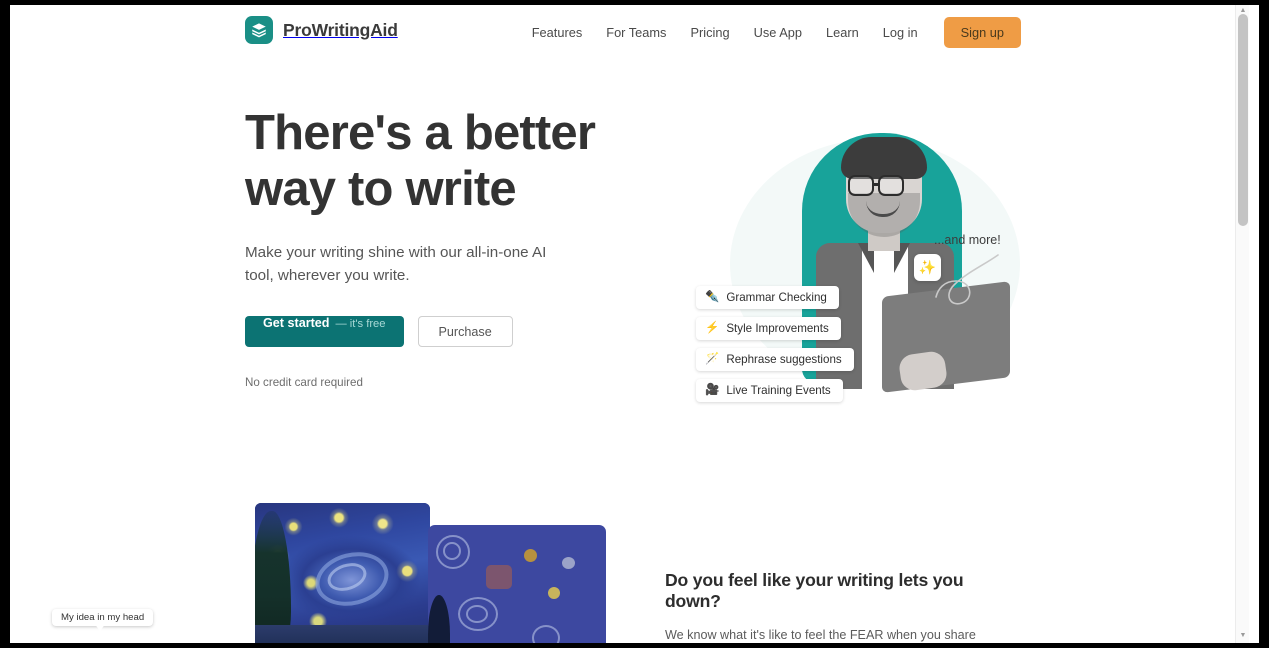 The image size is (1269, 648). I want to click on crude-cypress-tree, so click(439, 619).